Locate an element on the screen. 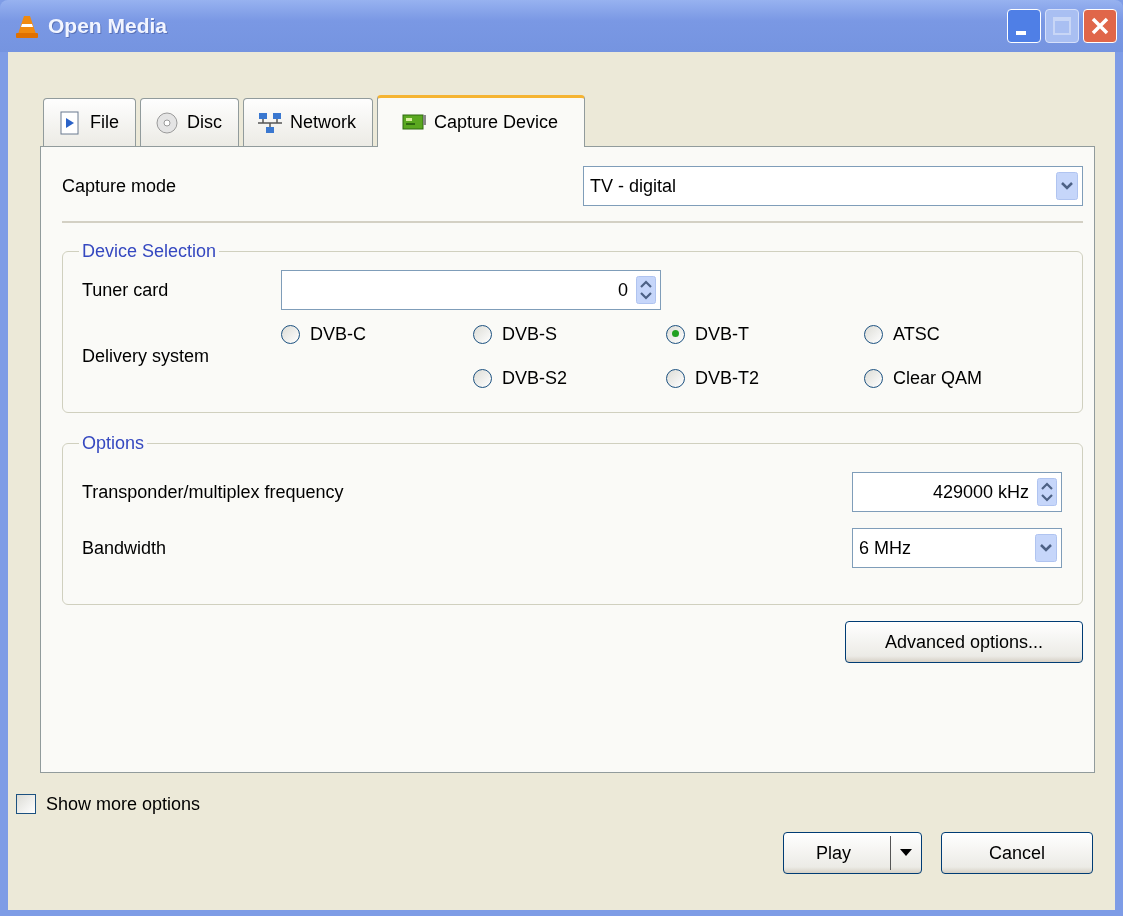 The height and width of the screenshot is (916, 1123). dropdown: TV - digital is located at coordinates (833, 186).